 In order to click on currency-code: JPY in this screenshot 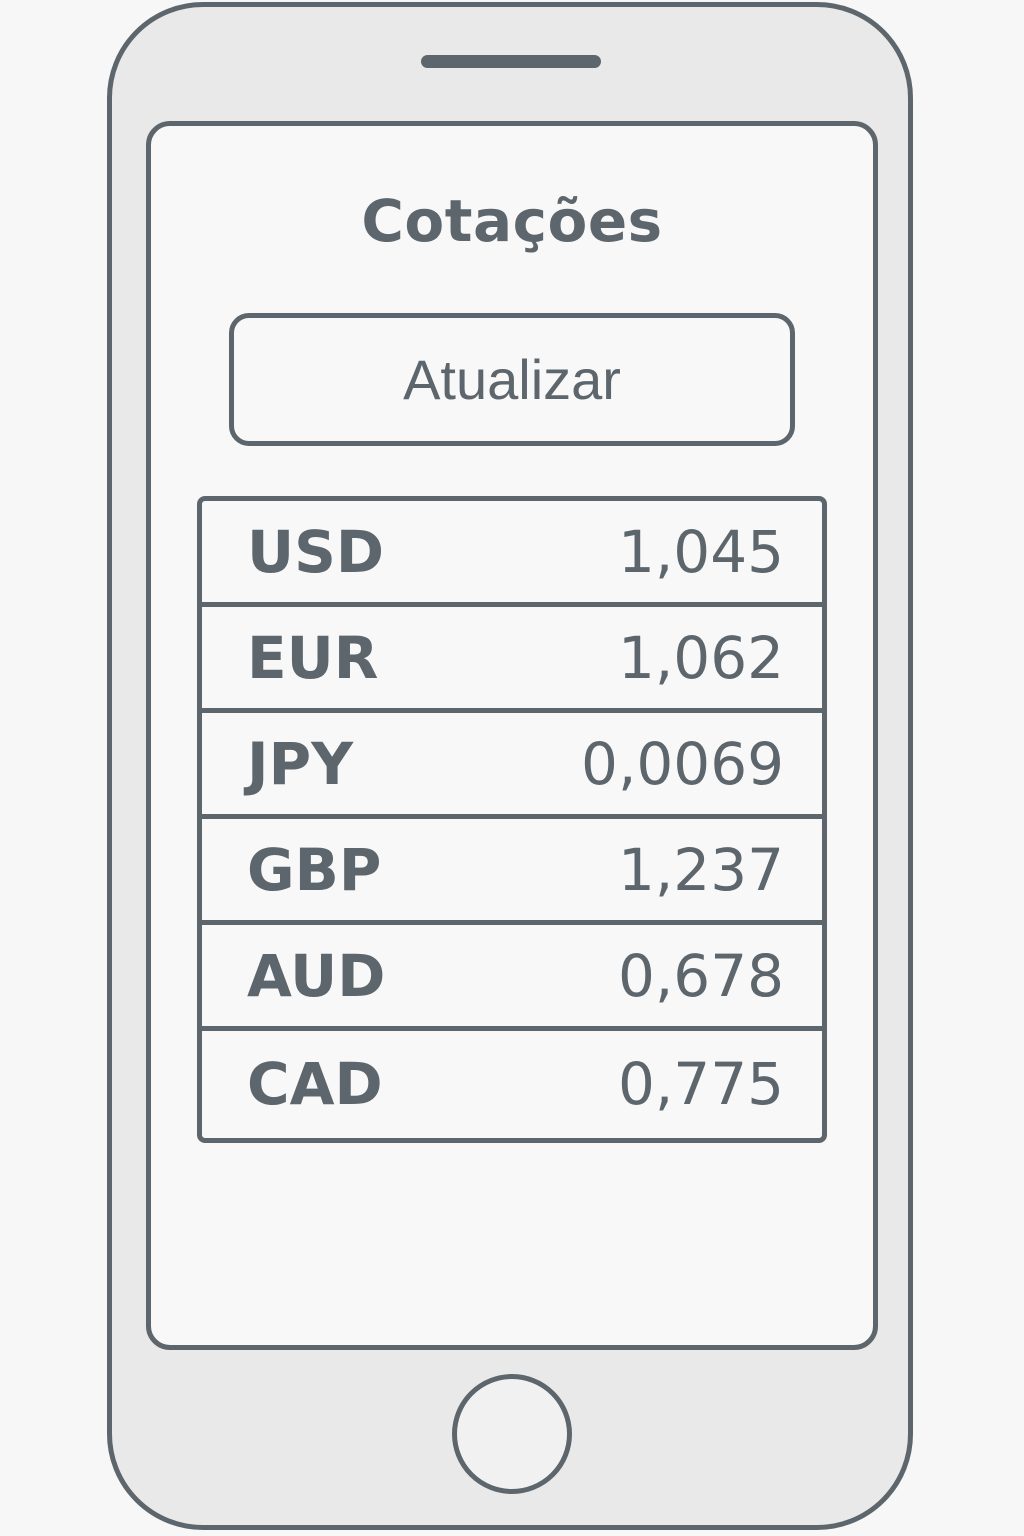, I will do `click(300, 763)`.